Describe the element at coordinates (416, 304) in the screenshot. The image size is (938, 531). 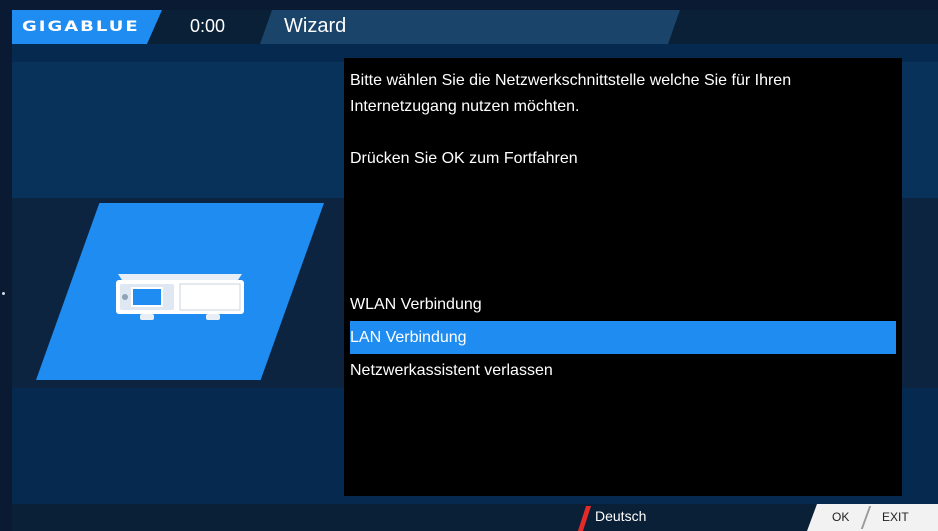
I see `option-label: WLAN Verbindung` at that location.